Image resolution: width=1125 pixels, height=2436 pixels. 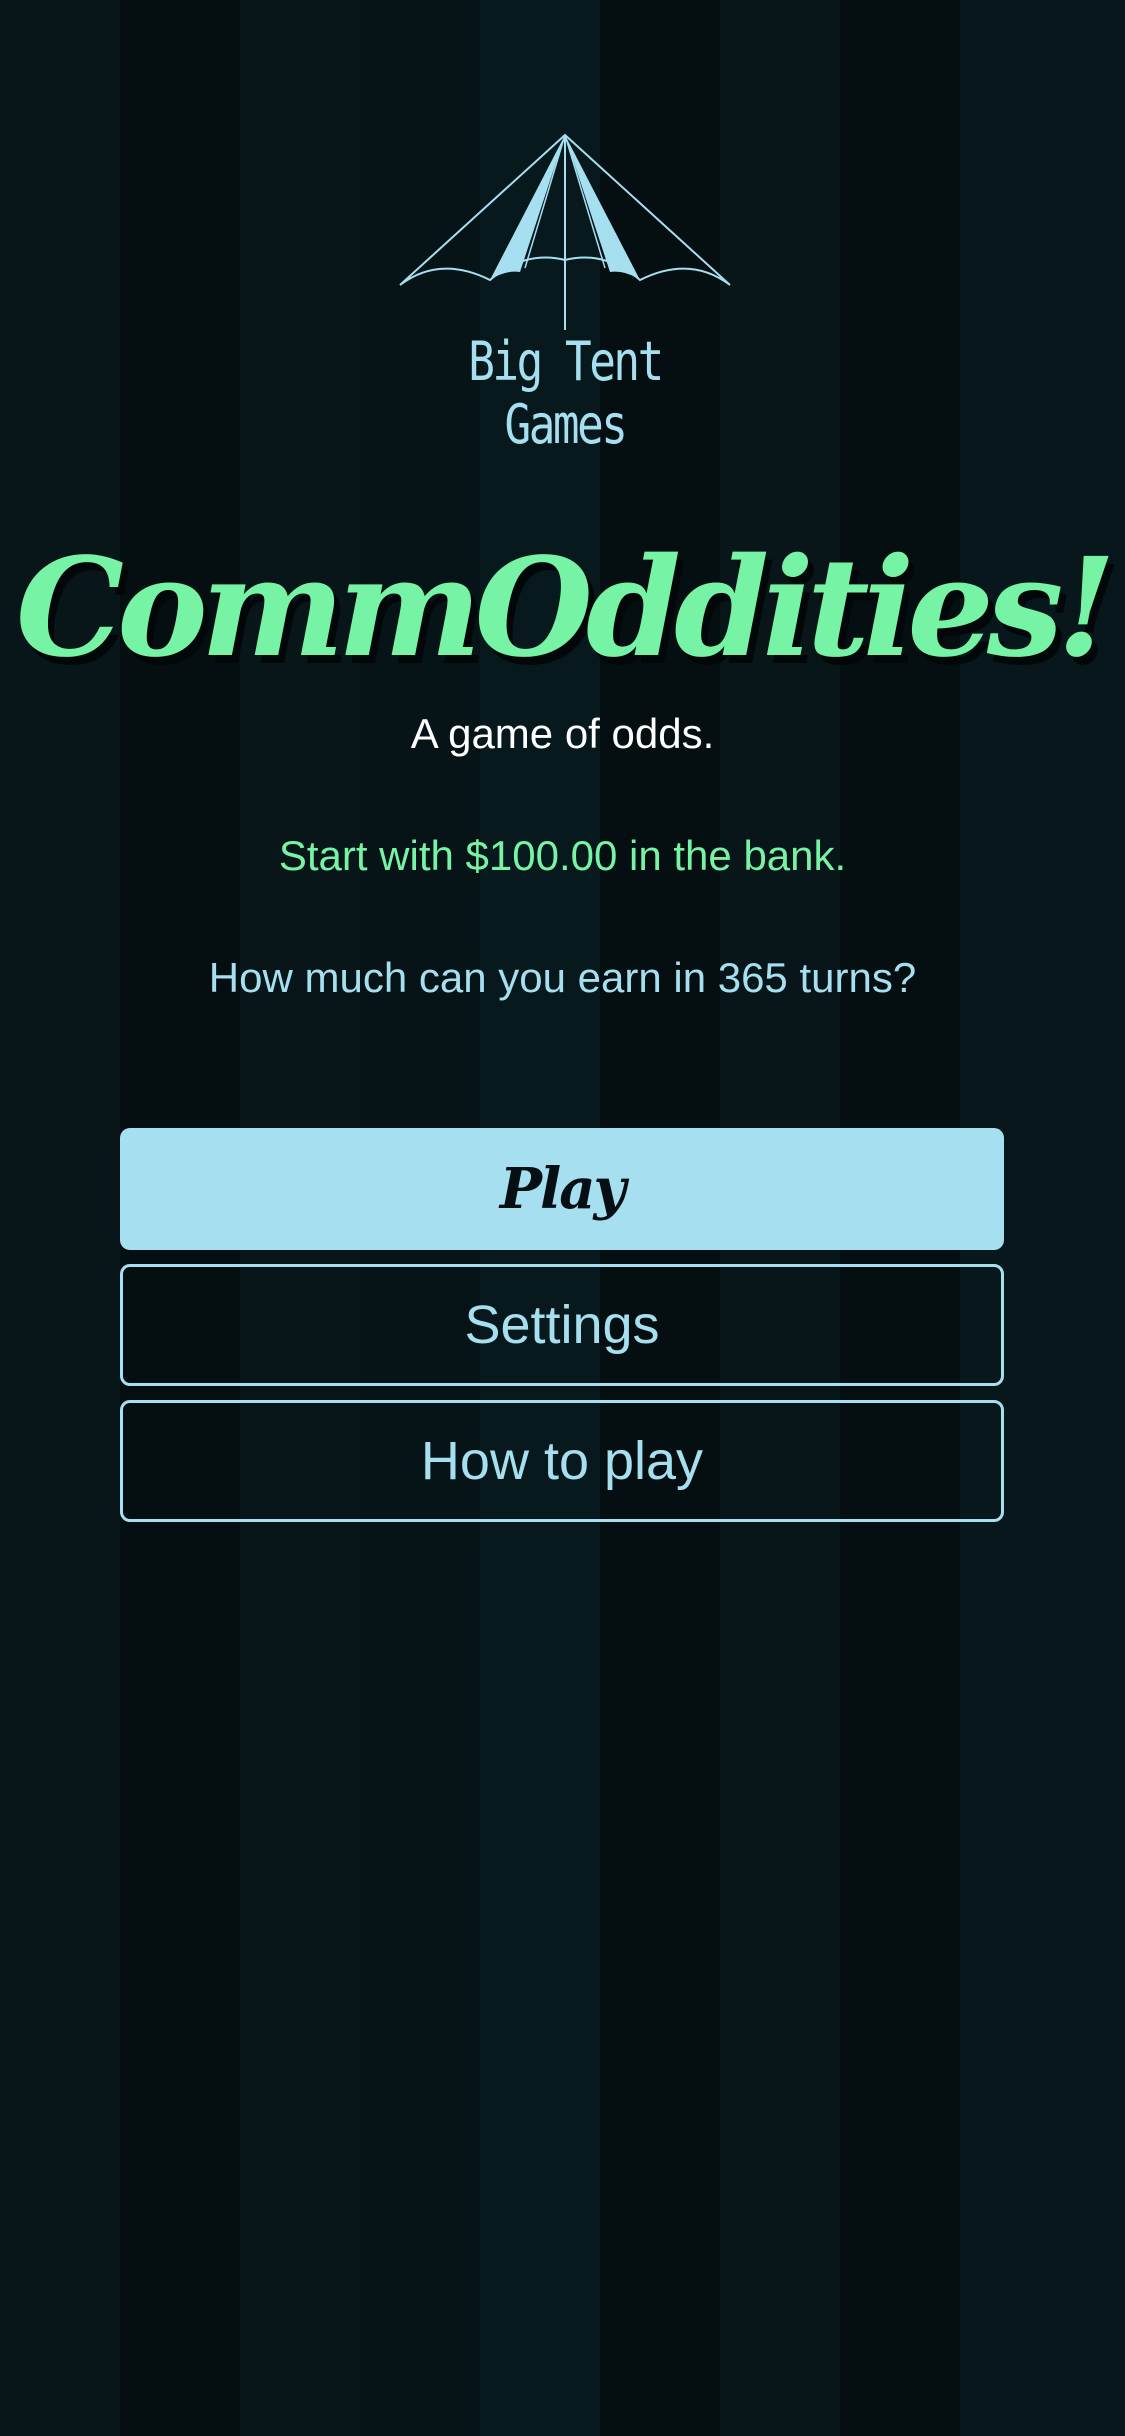 I want to click on play-button-label: Play, so click(x=562, y=1189).